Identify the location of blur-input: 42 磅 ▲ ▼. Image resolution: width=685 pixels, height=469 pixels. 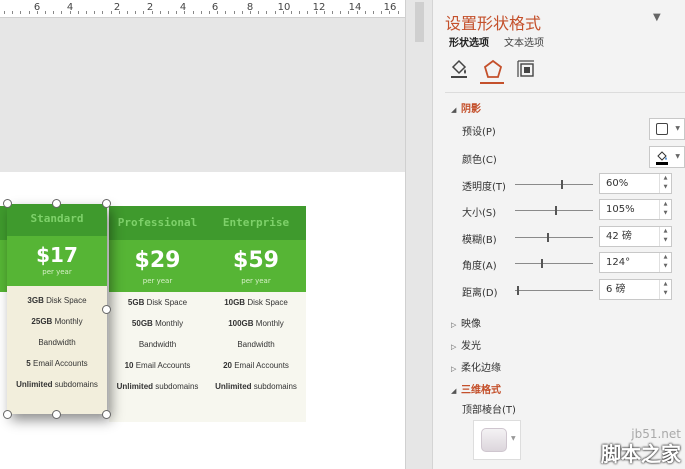
(635, 236).